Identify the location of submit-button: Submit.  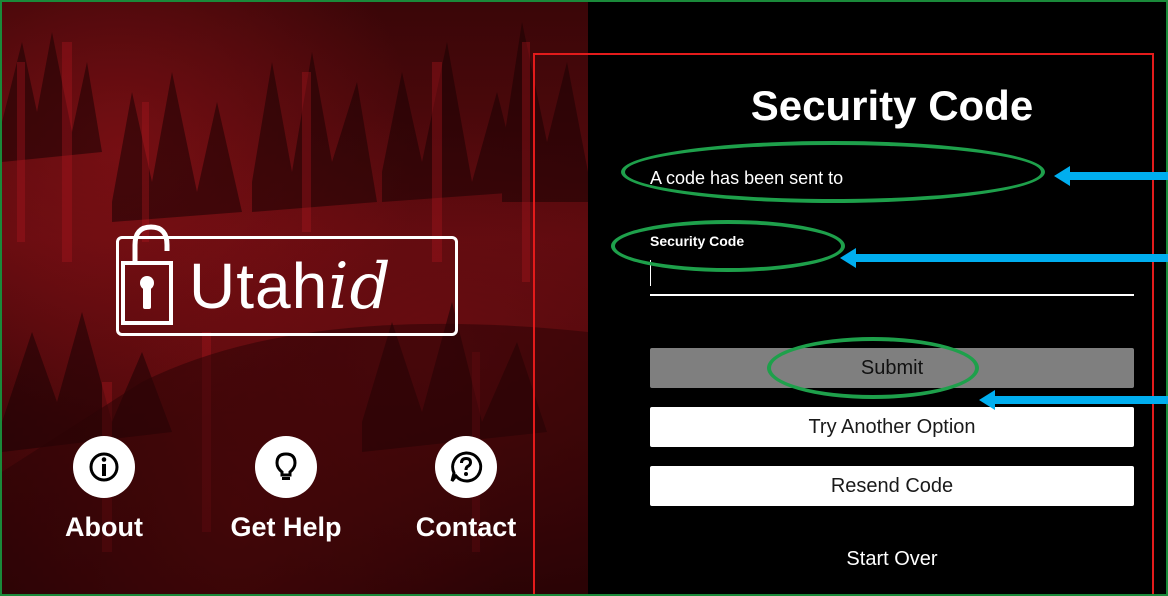
(892, 368).